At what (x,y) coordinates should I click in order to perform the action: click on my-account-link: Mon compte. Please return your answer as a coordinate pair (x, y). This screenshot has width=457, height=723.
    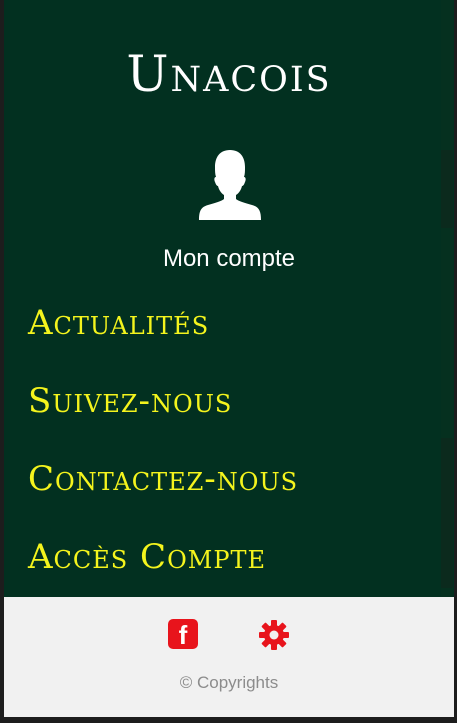
    Looking at the image, I should click on (229, 259).